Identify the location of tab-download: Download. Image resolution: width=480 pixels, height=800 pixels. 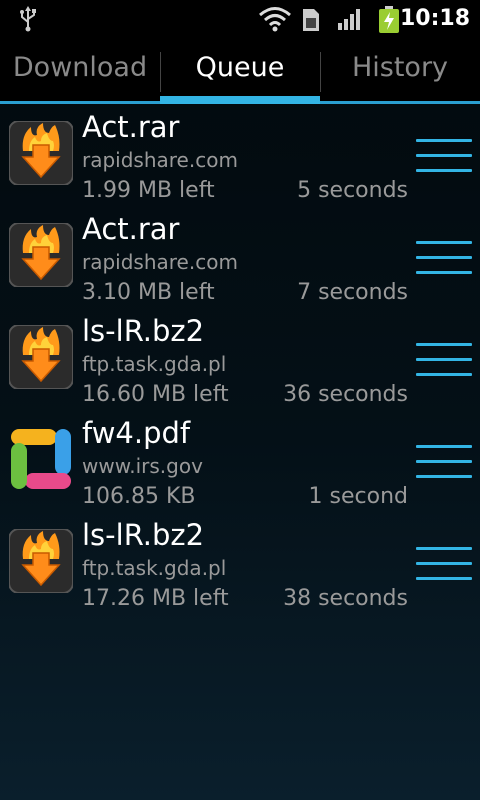
(80, 71).